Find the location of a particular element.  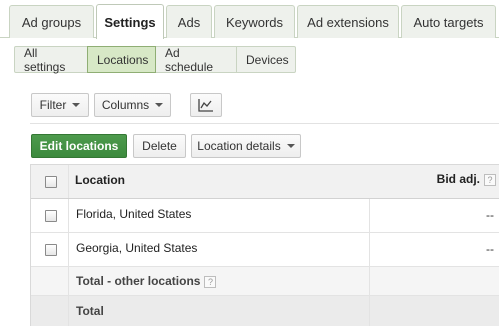

chart-toggle-button is located at coordinates (206, 105).